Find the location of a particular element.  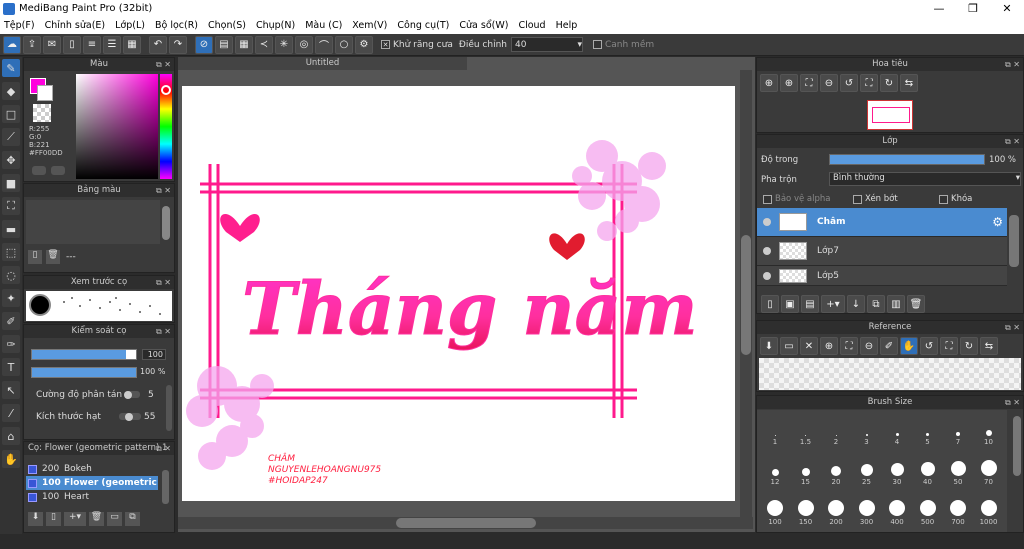

brush-size-item: 200 is located at coordinates (836, 509).